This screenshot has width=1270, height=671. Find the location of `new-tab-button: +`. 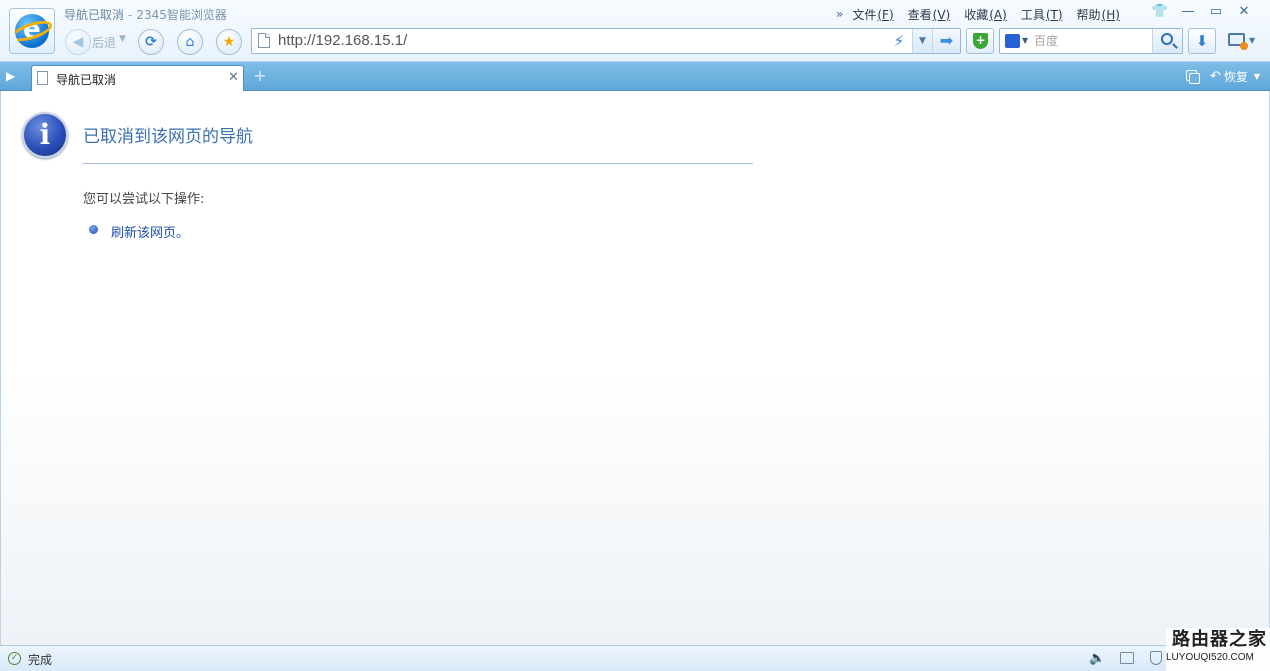

new-tab-button: + is located at coordinates (260, 76).